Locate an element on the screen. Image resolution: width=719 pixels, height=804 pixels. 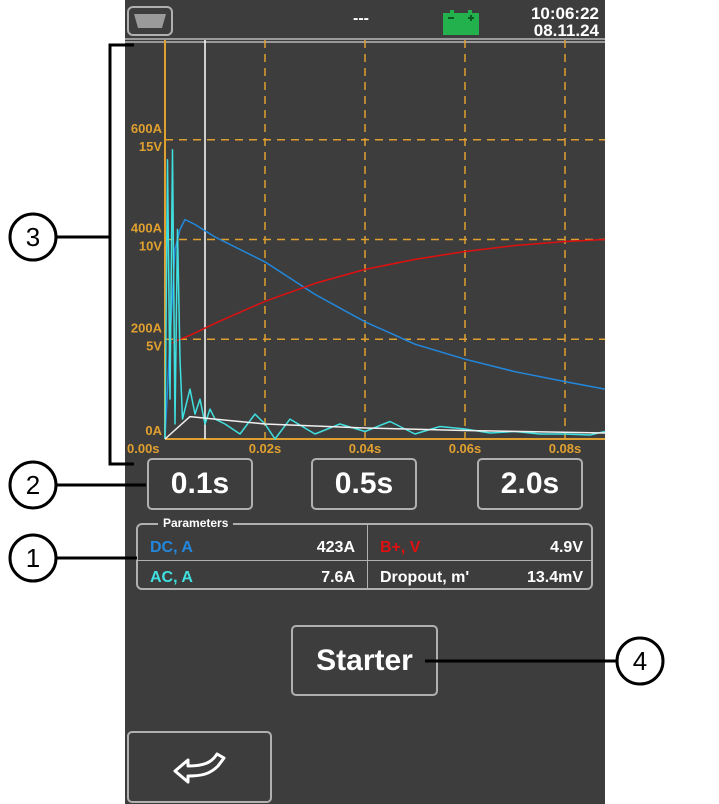
svg-text: 4 is located at coordinates (640, 661).